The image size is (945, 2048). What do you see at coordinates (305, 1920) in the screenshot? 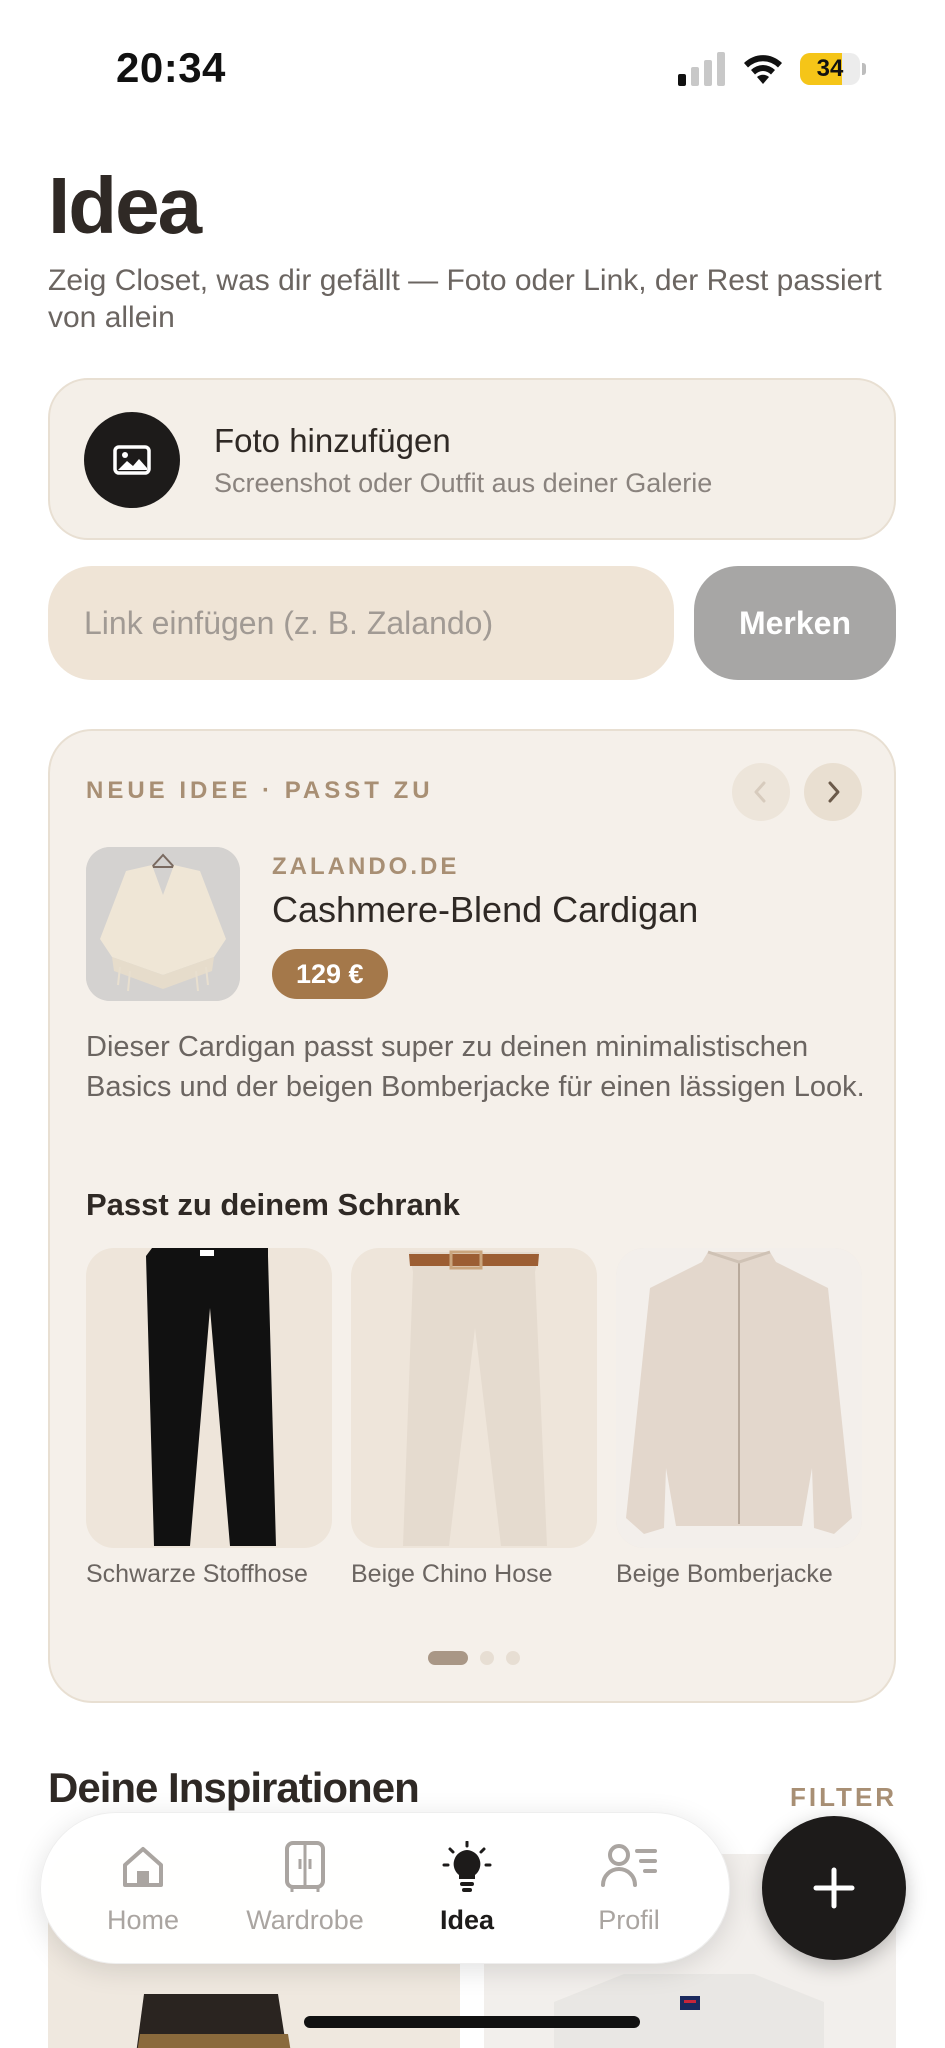
I see `tab-wardrobe-label: Wardrobe` at bounding box center [305, 1920].